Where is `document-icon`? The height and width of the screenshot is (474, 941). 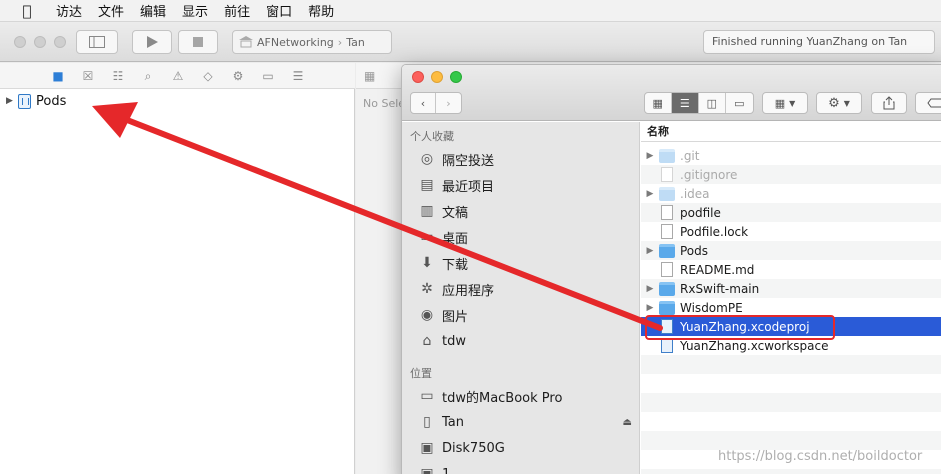 document-icon is located at coordinates (667, 231).